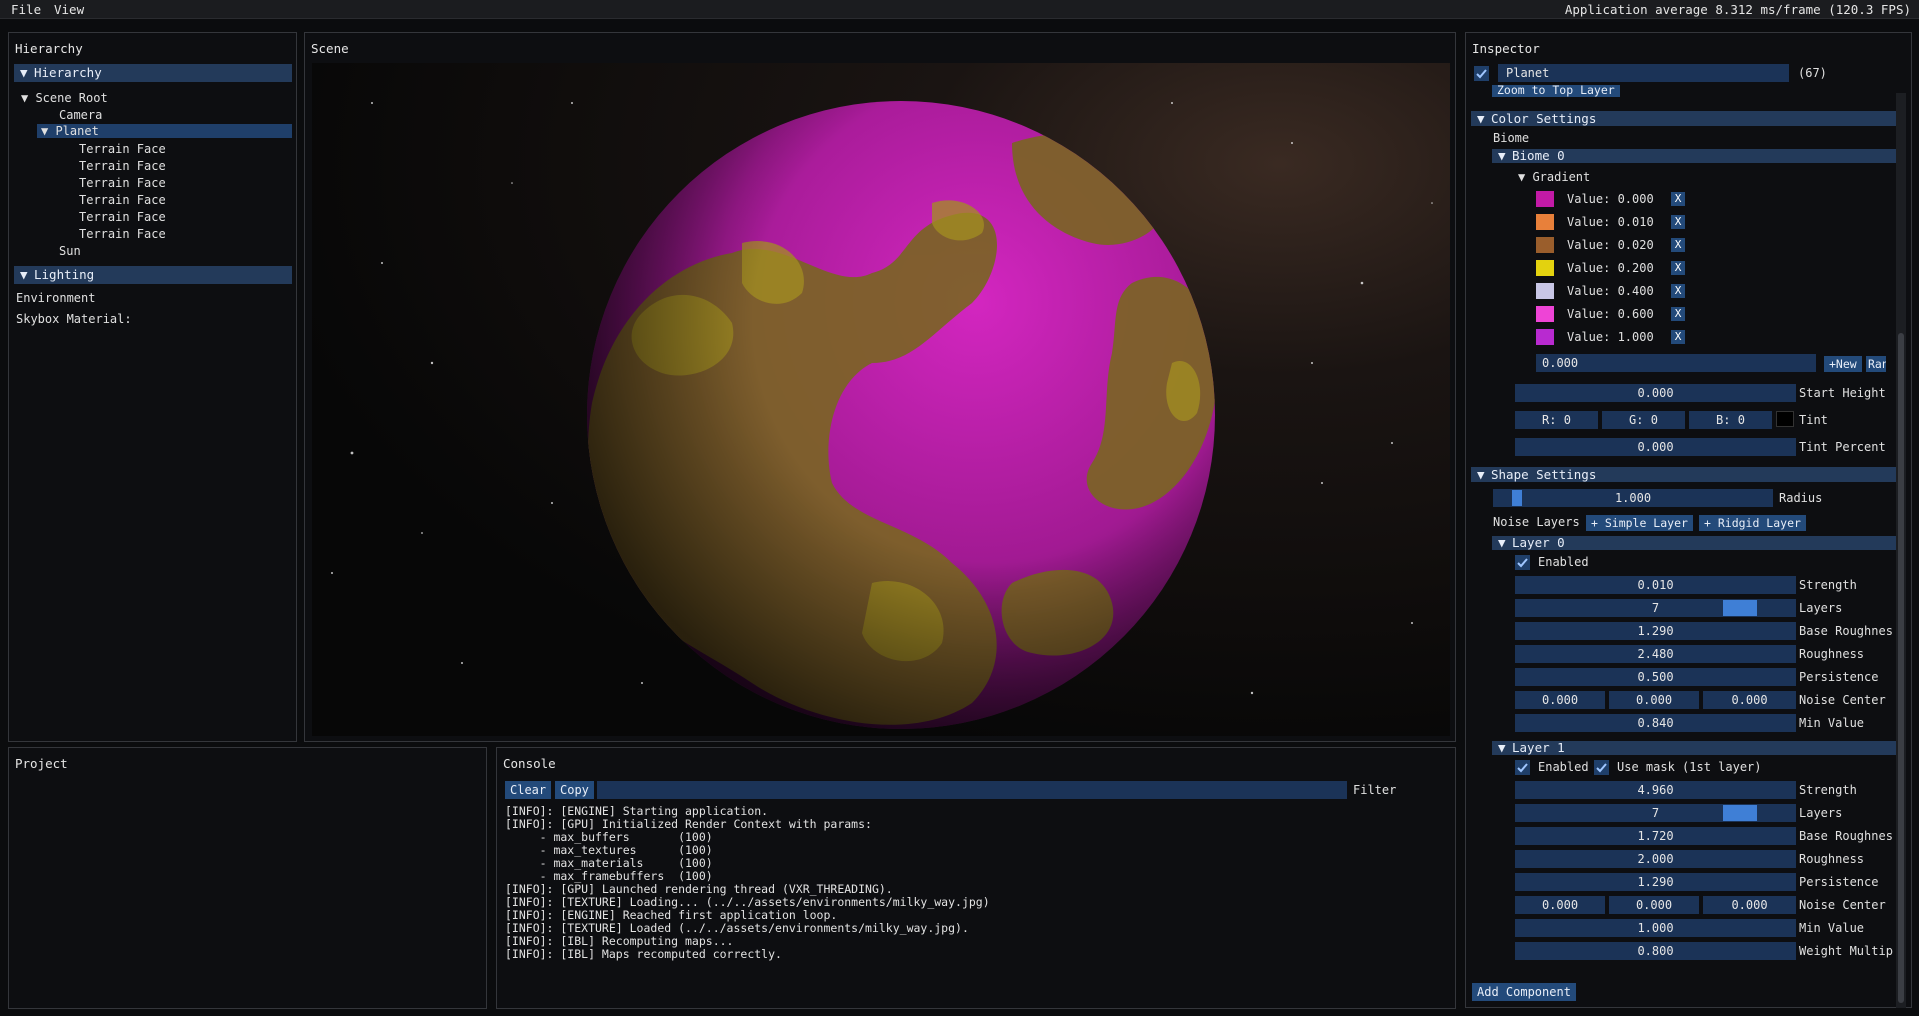 This screenshot has width=1919, height=1016. What do you see at coordinates (69, 9) in the screenshot?
I see `menu-view: View` at bounding box center [69, 9].